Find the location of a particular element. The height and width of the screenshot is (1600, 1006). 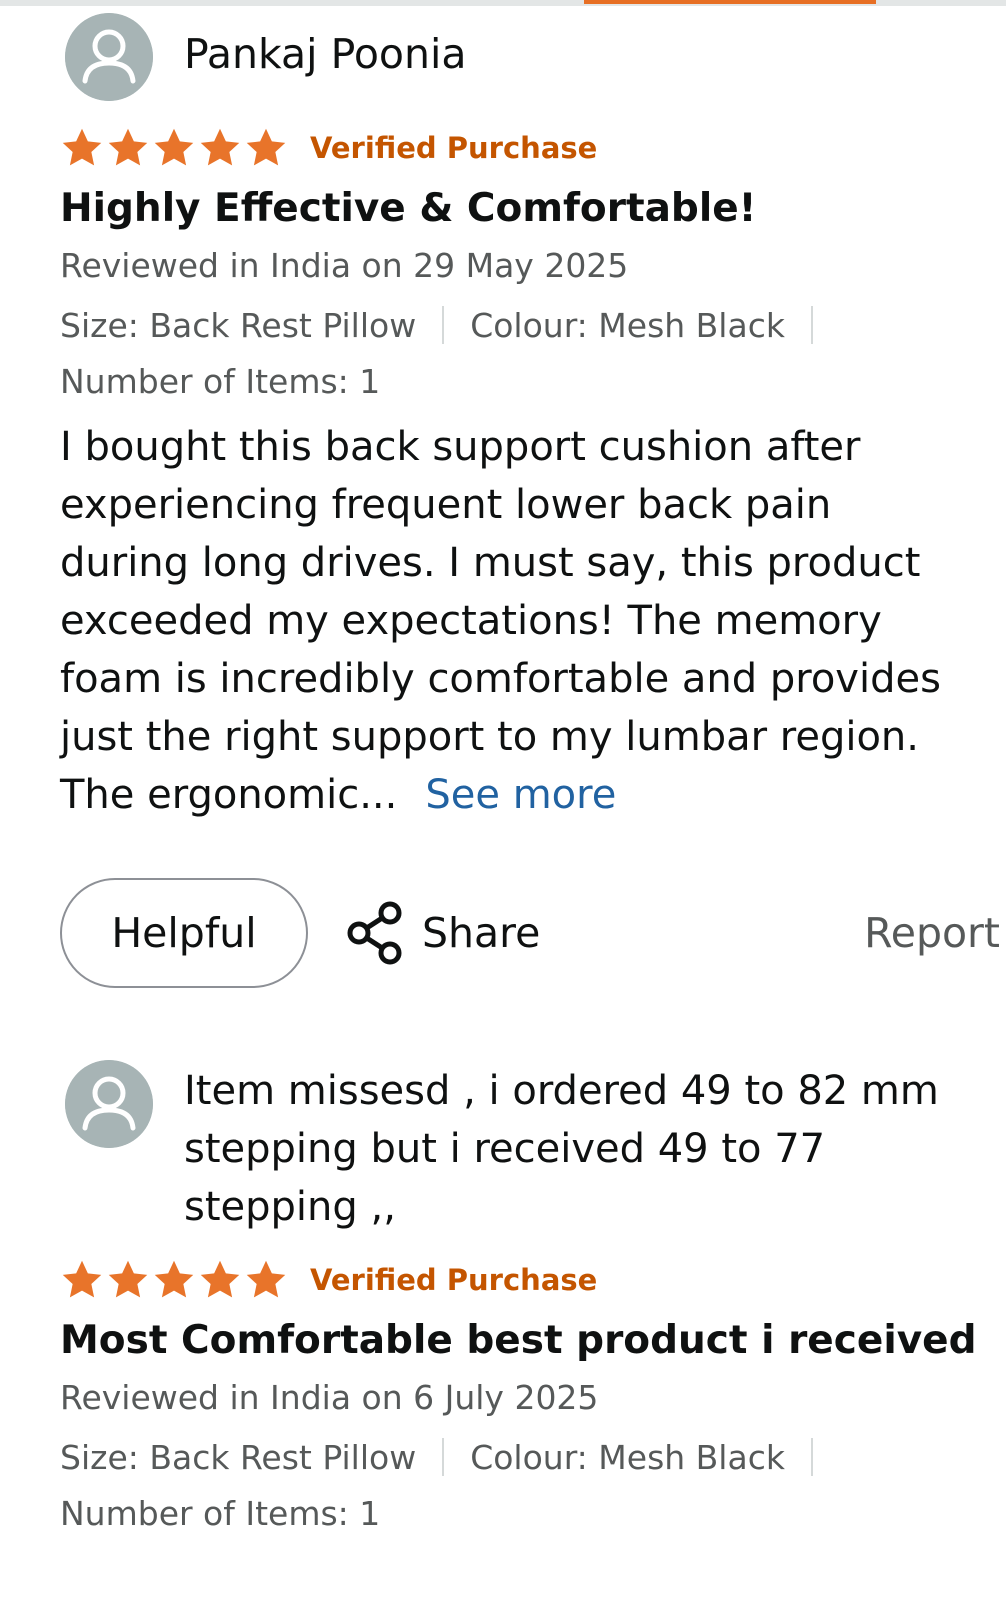

share-button: Share is located at coordinates (442, 933).